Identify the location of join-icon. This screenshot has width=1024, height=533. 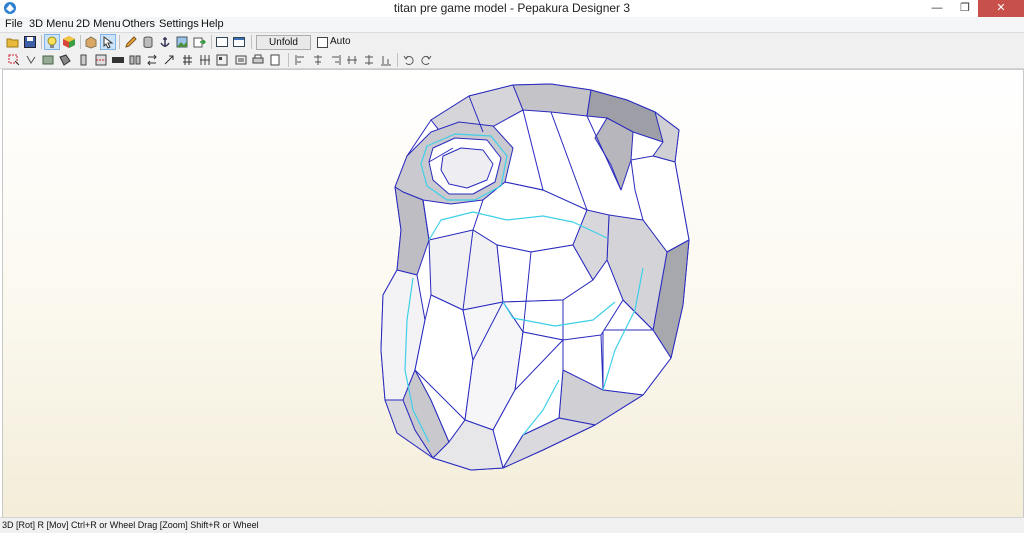
(118, 60).